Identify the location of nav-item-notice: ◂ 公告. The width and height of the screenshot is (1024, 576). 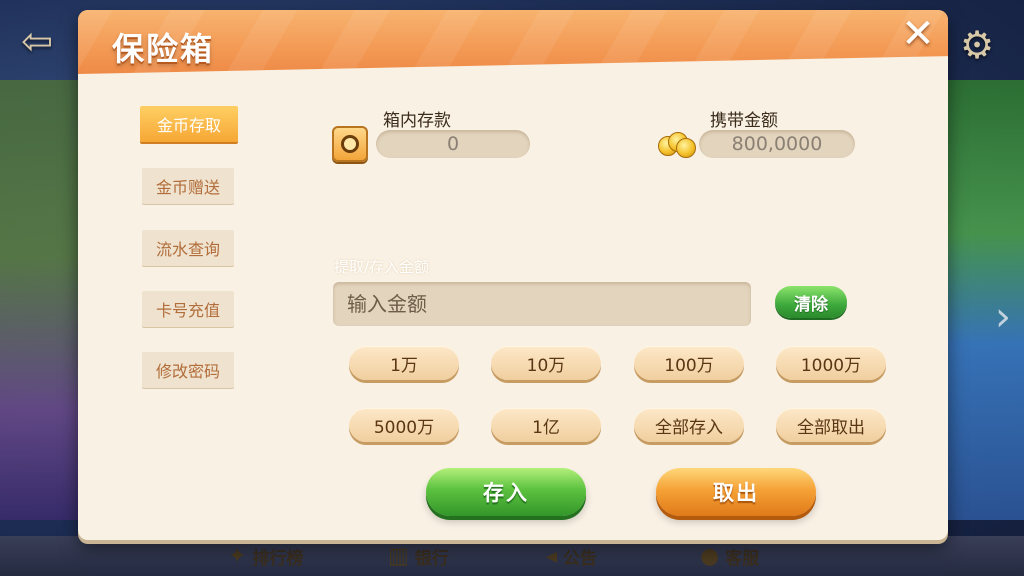
(571, 556).